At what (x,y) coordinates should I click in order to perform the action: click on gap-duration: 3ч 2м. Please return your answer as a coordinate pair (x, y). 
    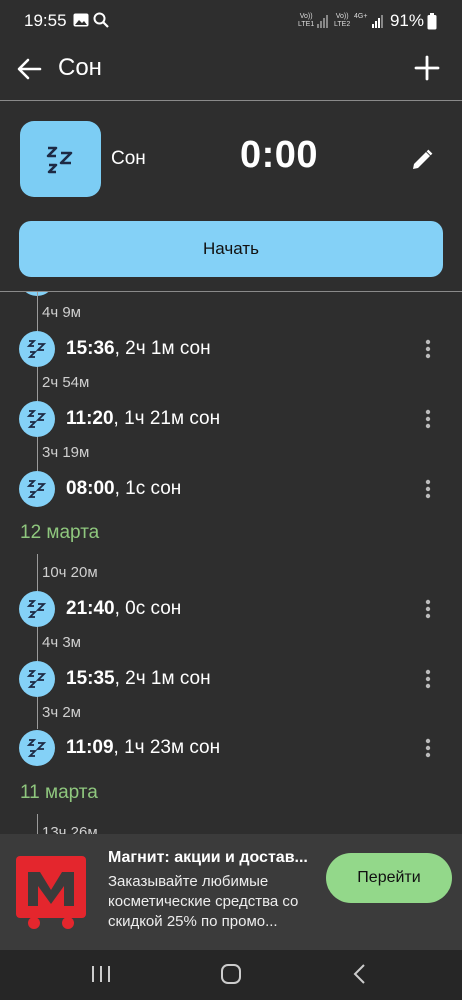
    Looking at the image, I should click on (61, 712).